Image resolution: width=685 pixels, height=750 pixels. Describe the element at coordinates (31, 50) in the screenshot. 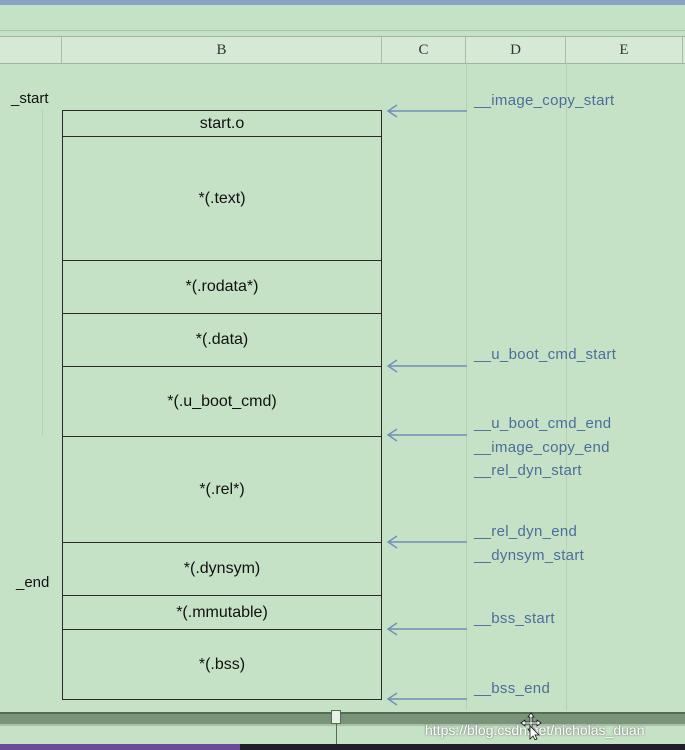

I see `row-header-corner` at that location.